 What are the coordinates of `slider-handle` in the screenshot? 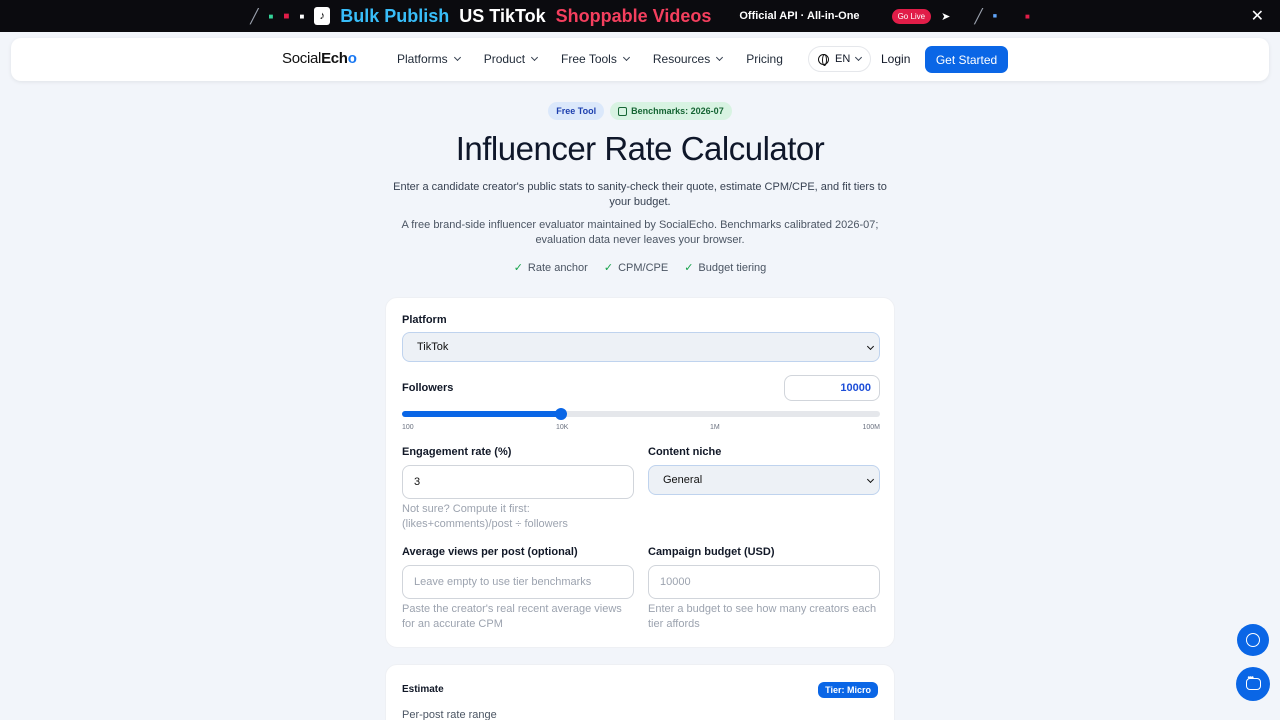 It's located at (561, 414).